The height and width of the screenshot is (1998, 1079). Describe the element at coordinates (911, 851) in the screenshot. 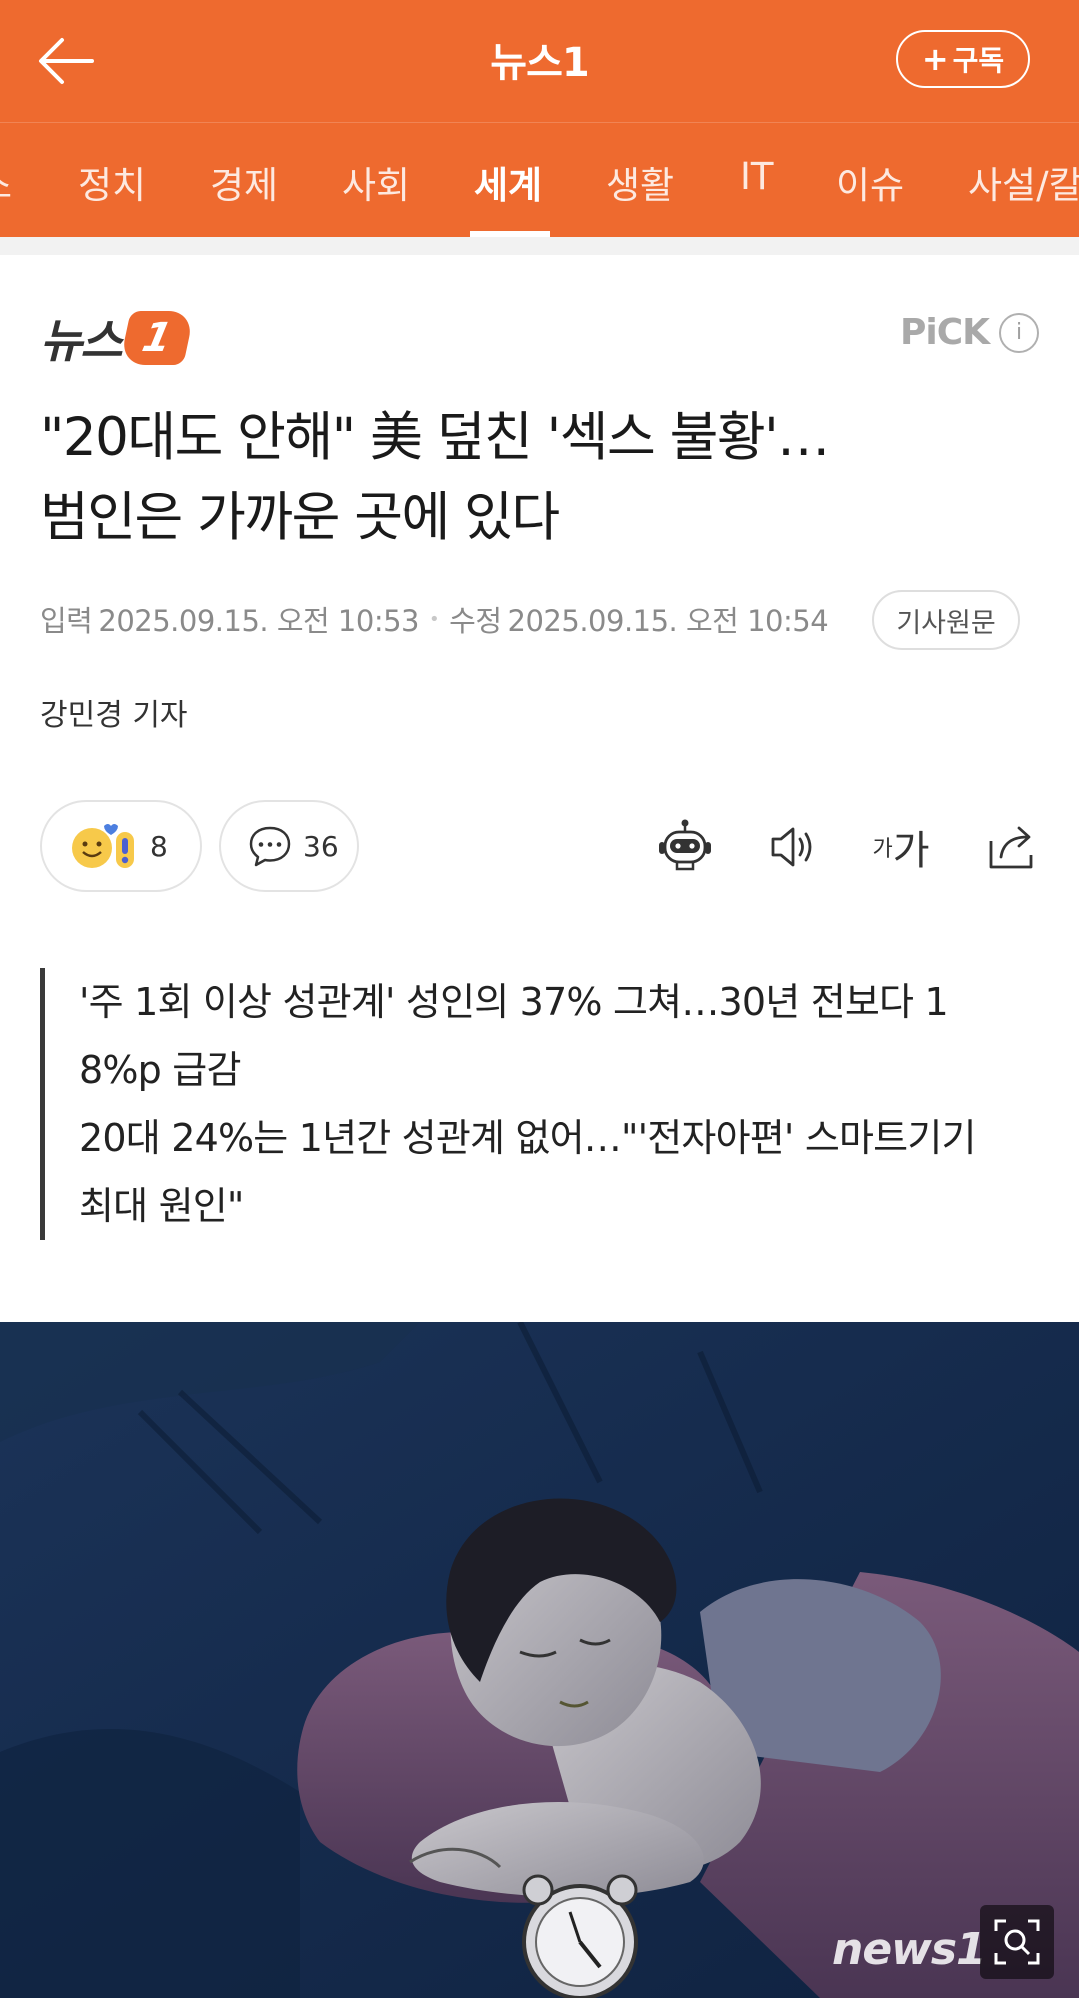

I see `font-size-large-glyph: 가` at that location.